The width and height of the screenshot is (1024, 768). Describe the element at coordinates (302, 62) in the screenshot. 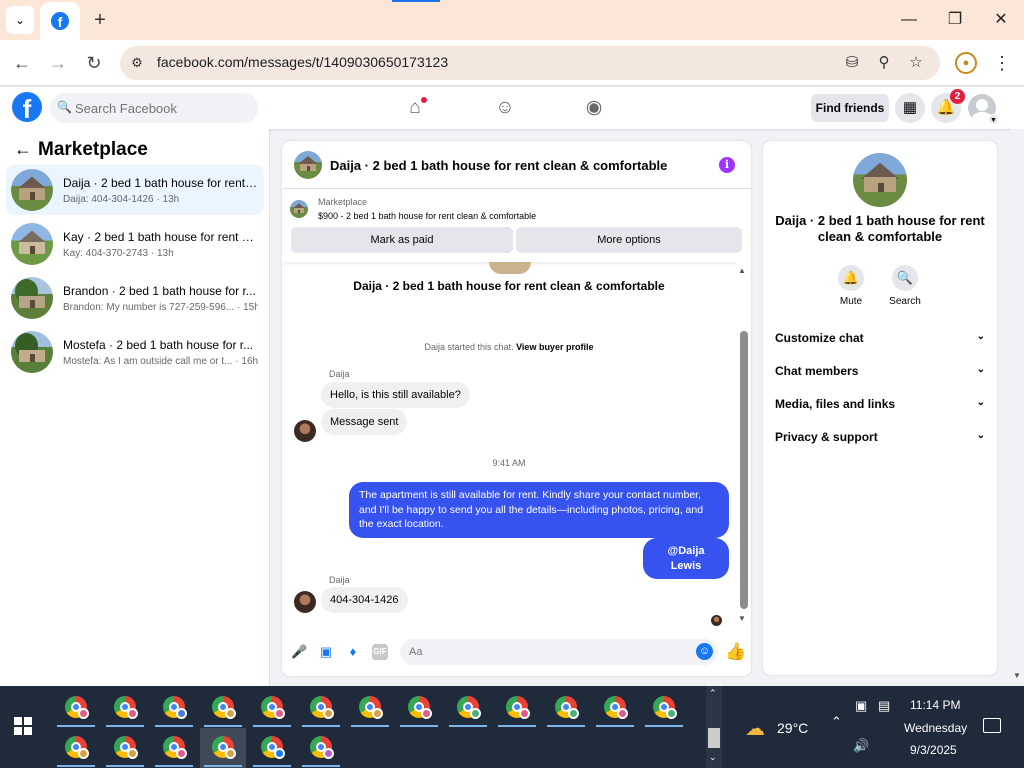

I see `url-text: facebook.com/messages/t/1409030650173123` at that location.